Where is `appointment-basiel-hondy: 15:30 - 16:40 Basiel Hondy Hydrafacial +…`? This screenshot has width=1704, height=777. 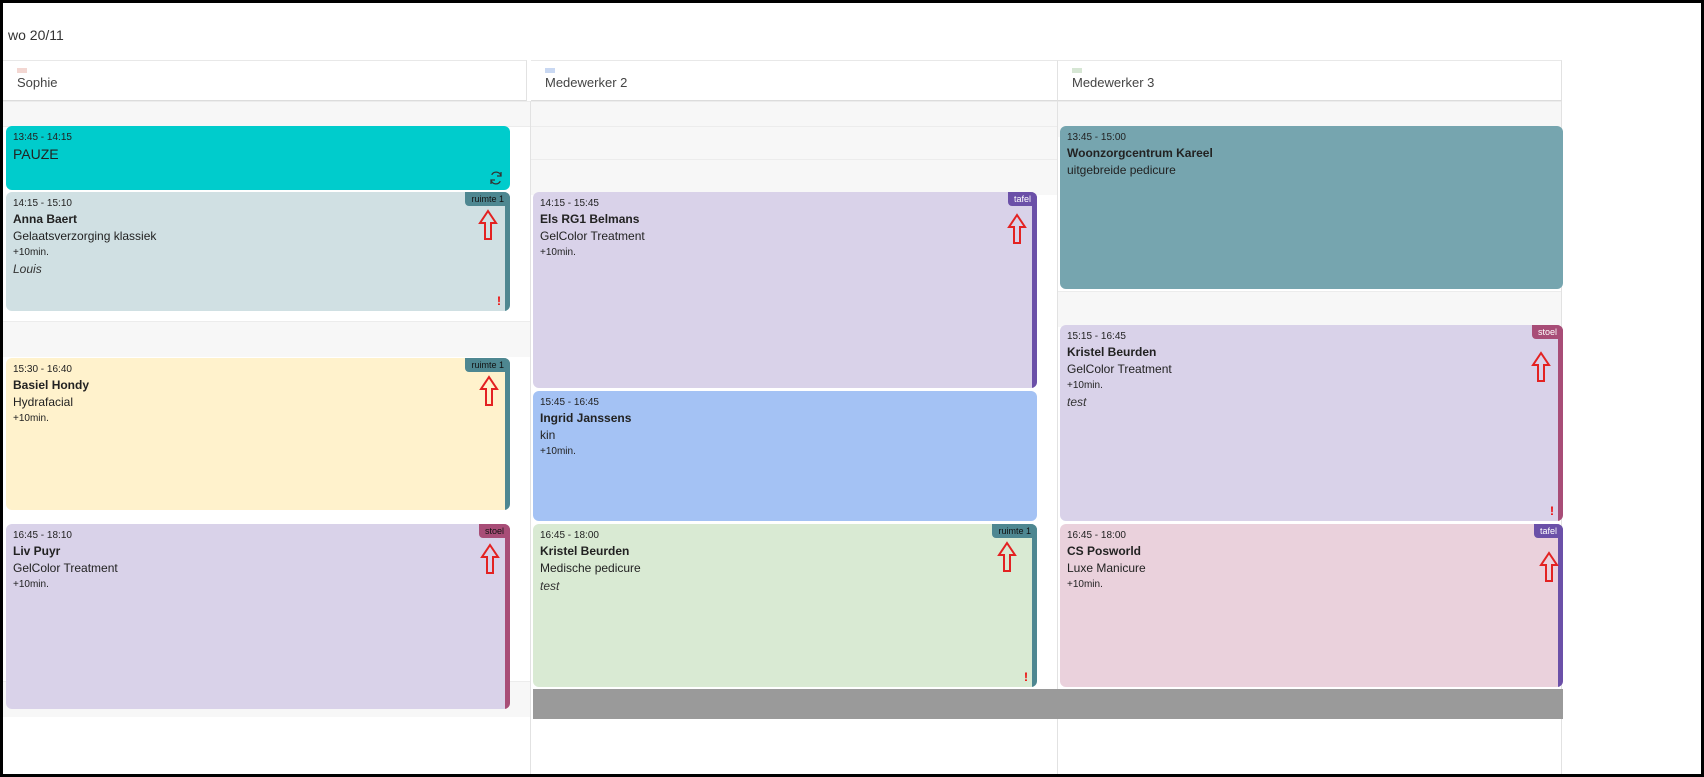
appointment-basiel-hondy: 15:30 - 16:40 Basiel Hondy Hydrafacial +… is located at coordinates (258, 434).